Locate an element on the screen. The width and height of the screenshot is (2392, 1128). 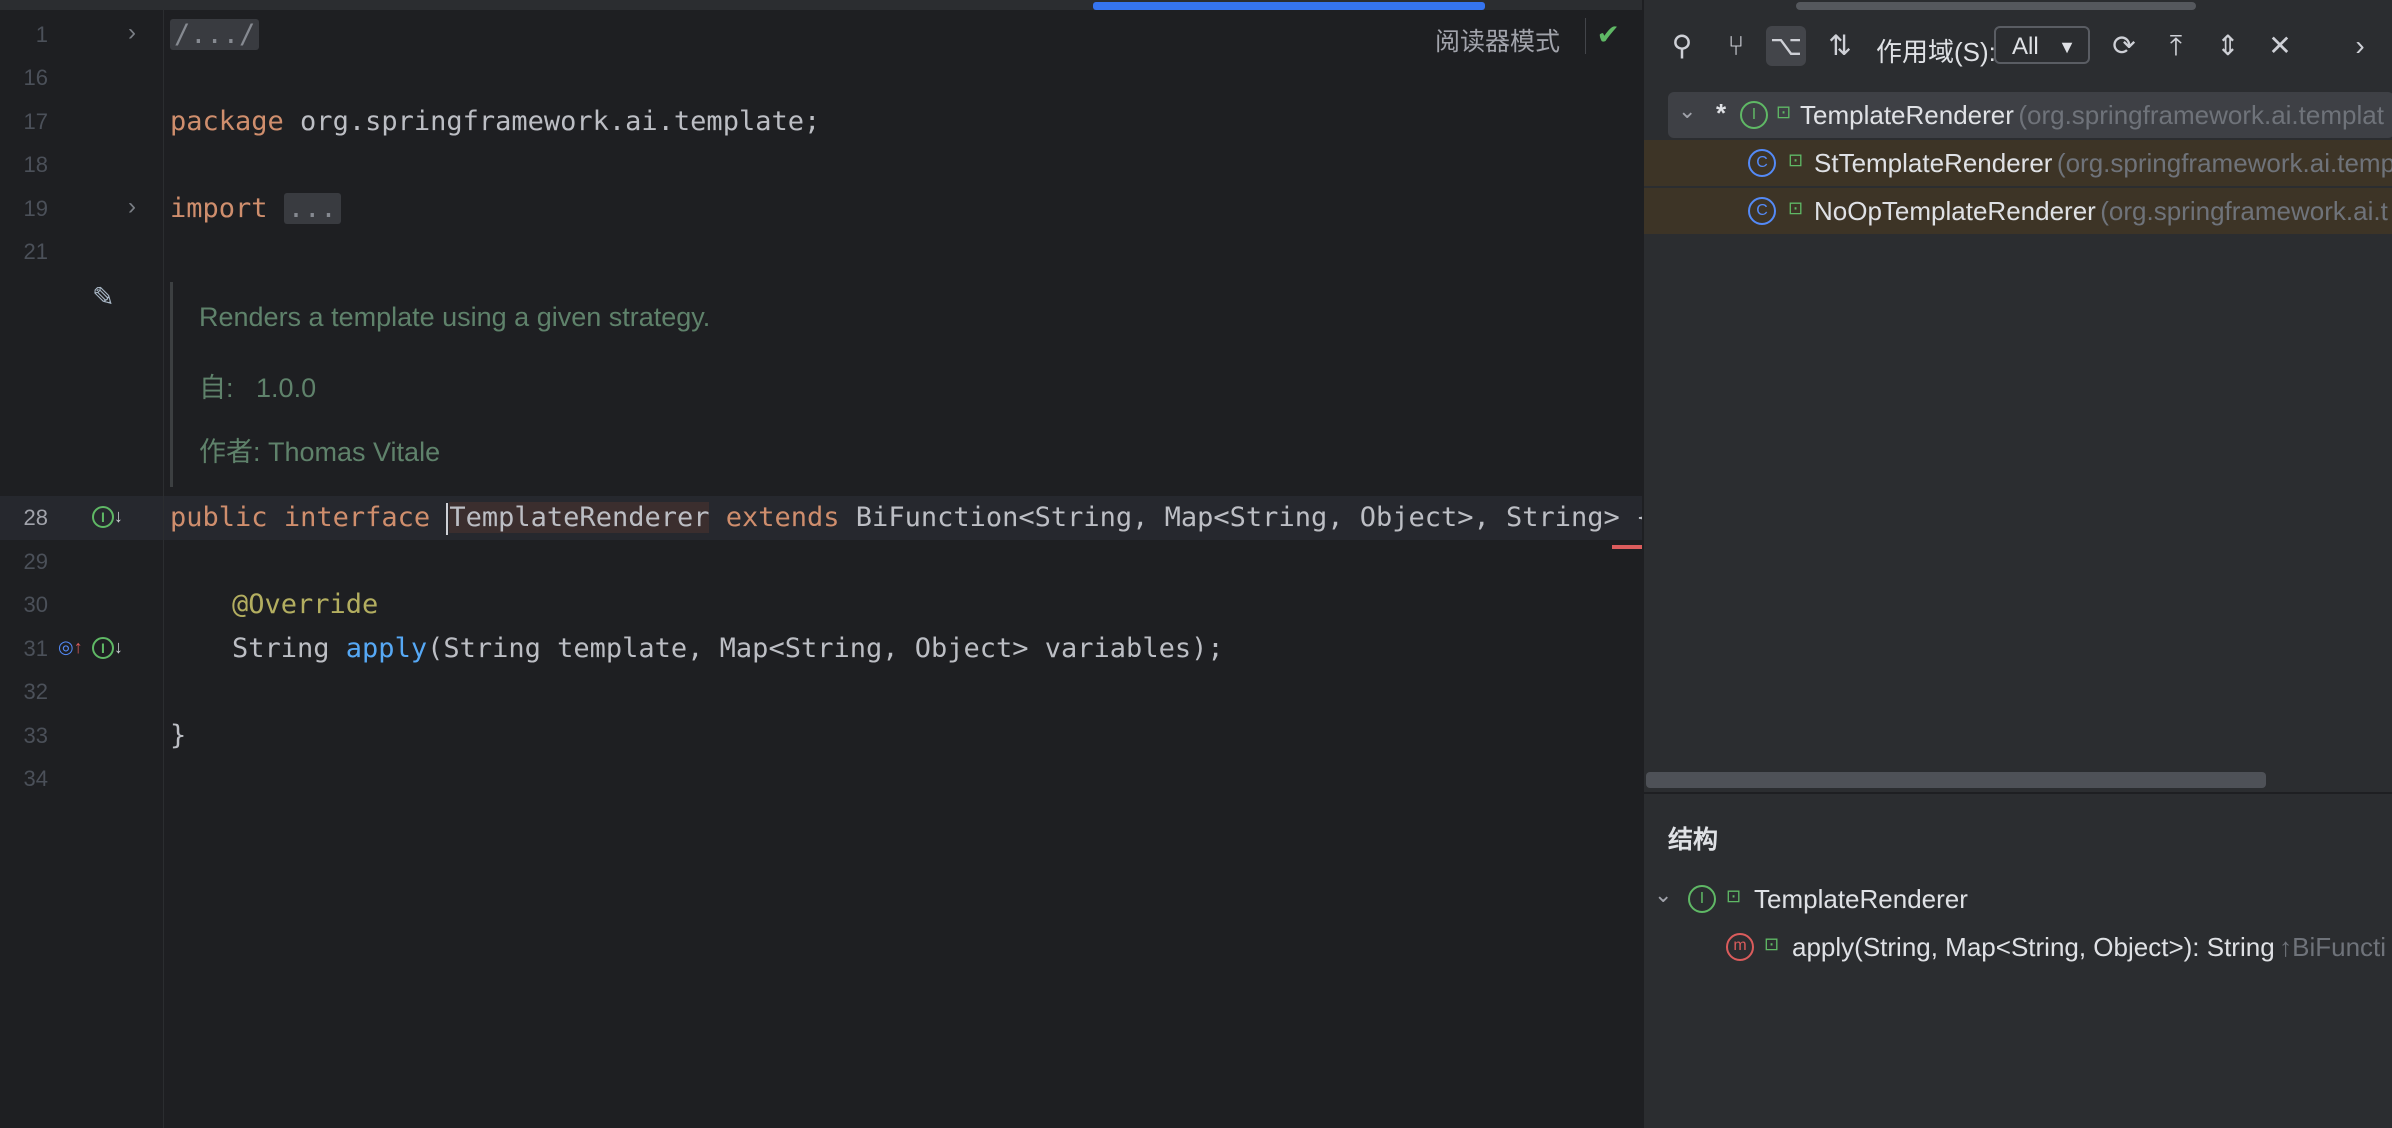
line-number: 30 is located at coordinates (35, 604).